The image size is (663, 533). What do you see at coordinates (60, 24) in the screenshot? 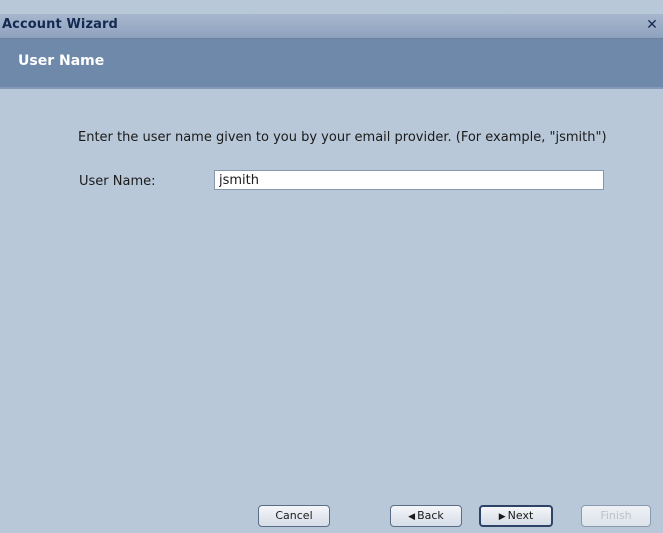
I see `window-title: Account Wizard` at bounding box center [60, 24].